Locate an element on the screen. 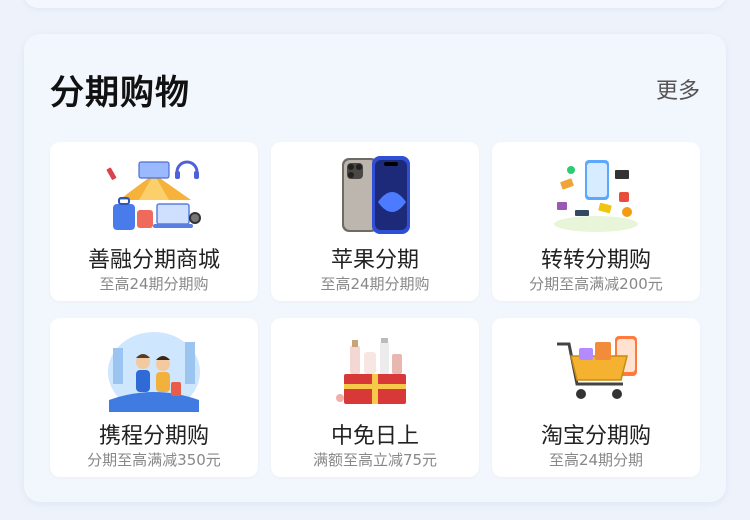 The image size is (750, 520). merchant-tile-zhuanzhuan: 转转分期购 分期至高满减200元 is located at coordinates (596, 221).